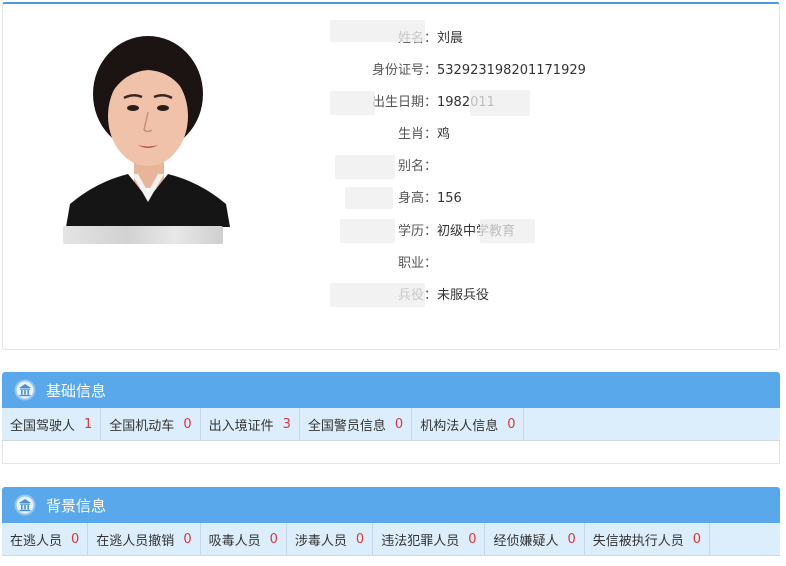 The image size is (786, 566). What do you see at coordinates (420, 541) in the screenshot?
I see `tab-label: 违法犯罪人员` at bounding box center [420, 541].